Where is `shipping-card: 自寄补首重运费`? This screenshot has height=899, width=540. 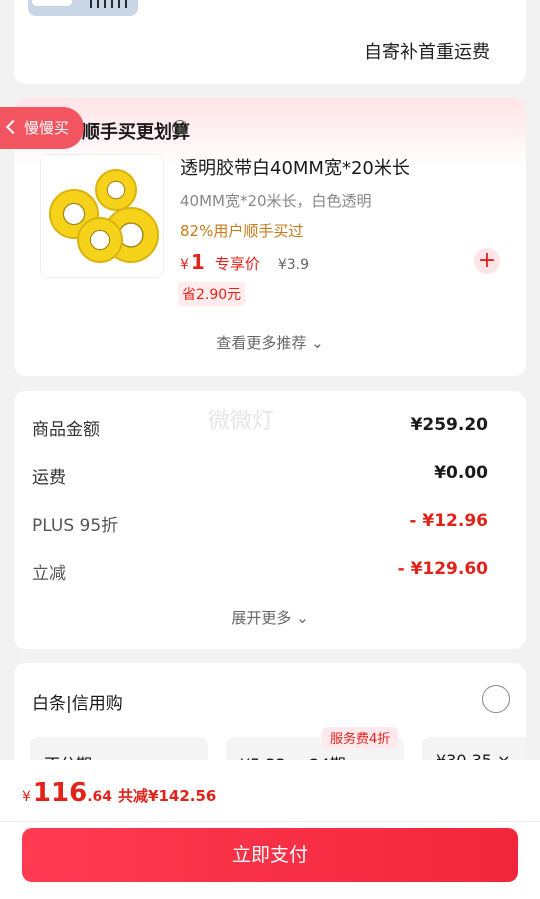 shipping-card: 自寄补首重运费 is located at coordinates (270, 42).